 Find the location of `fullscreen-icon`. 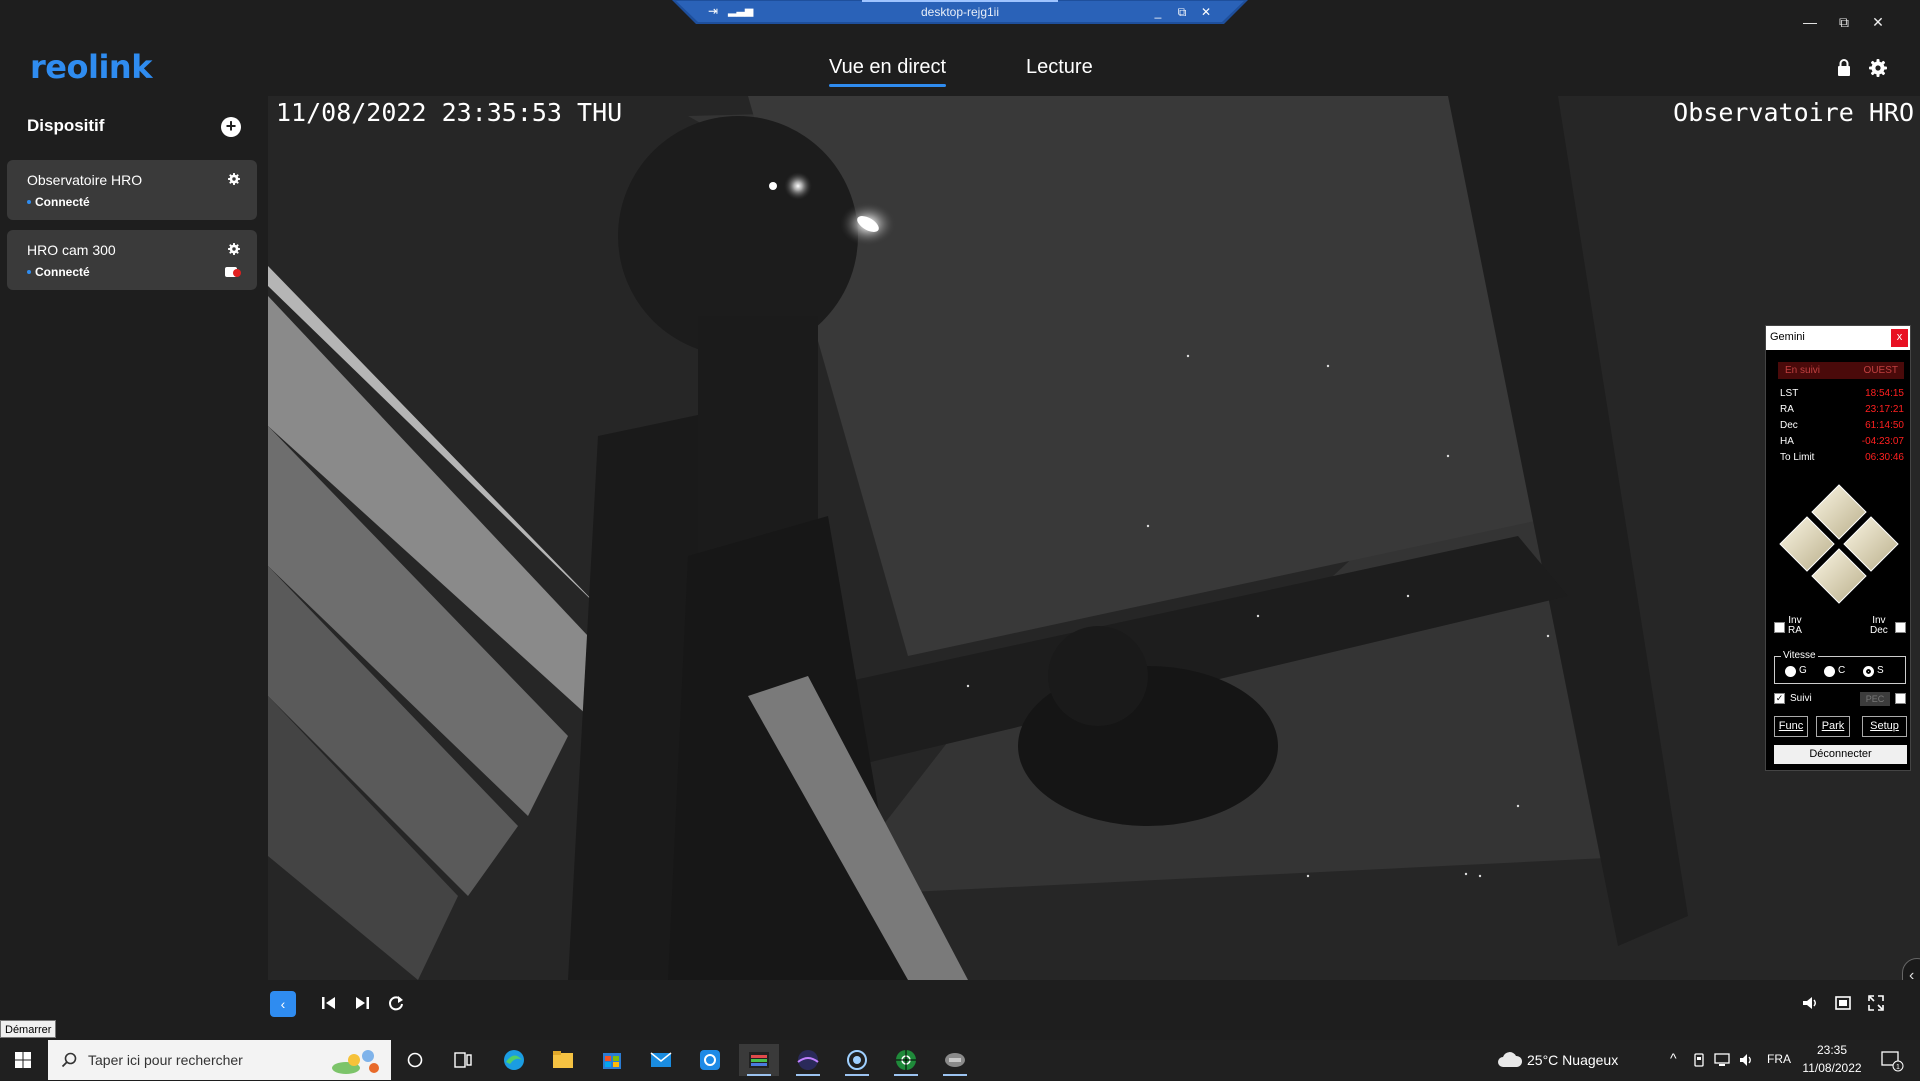

fullscreen-icon is located at coordinates (1876, 1003).